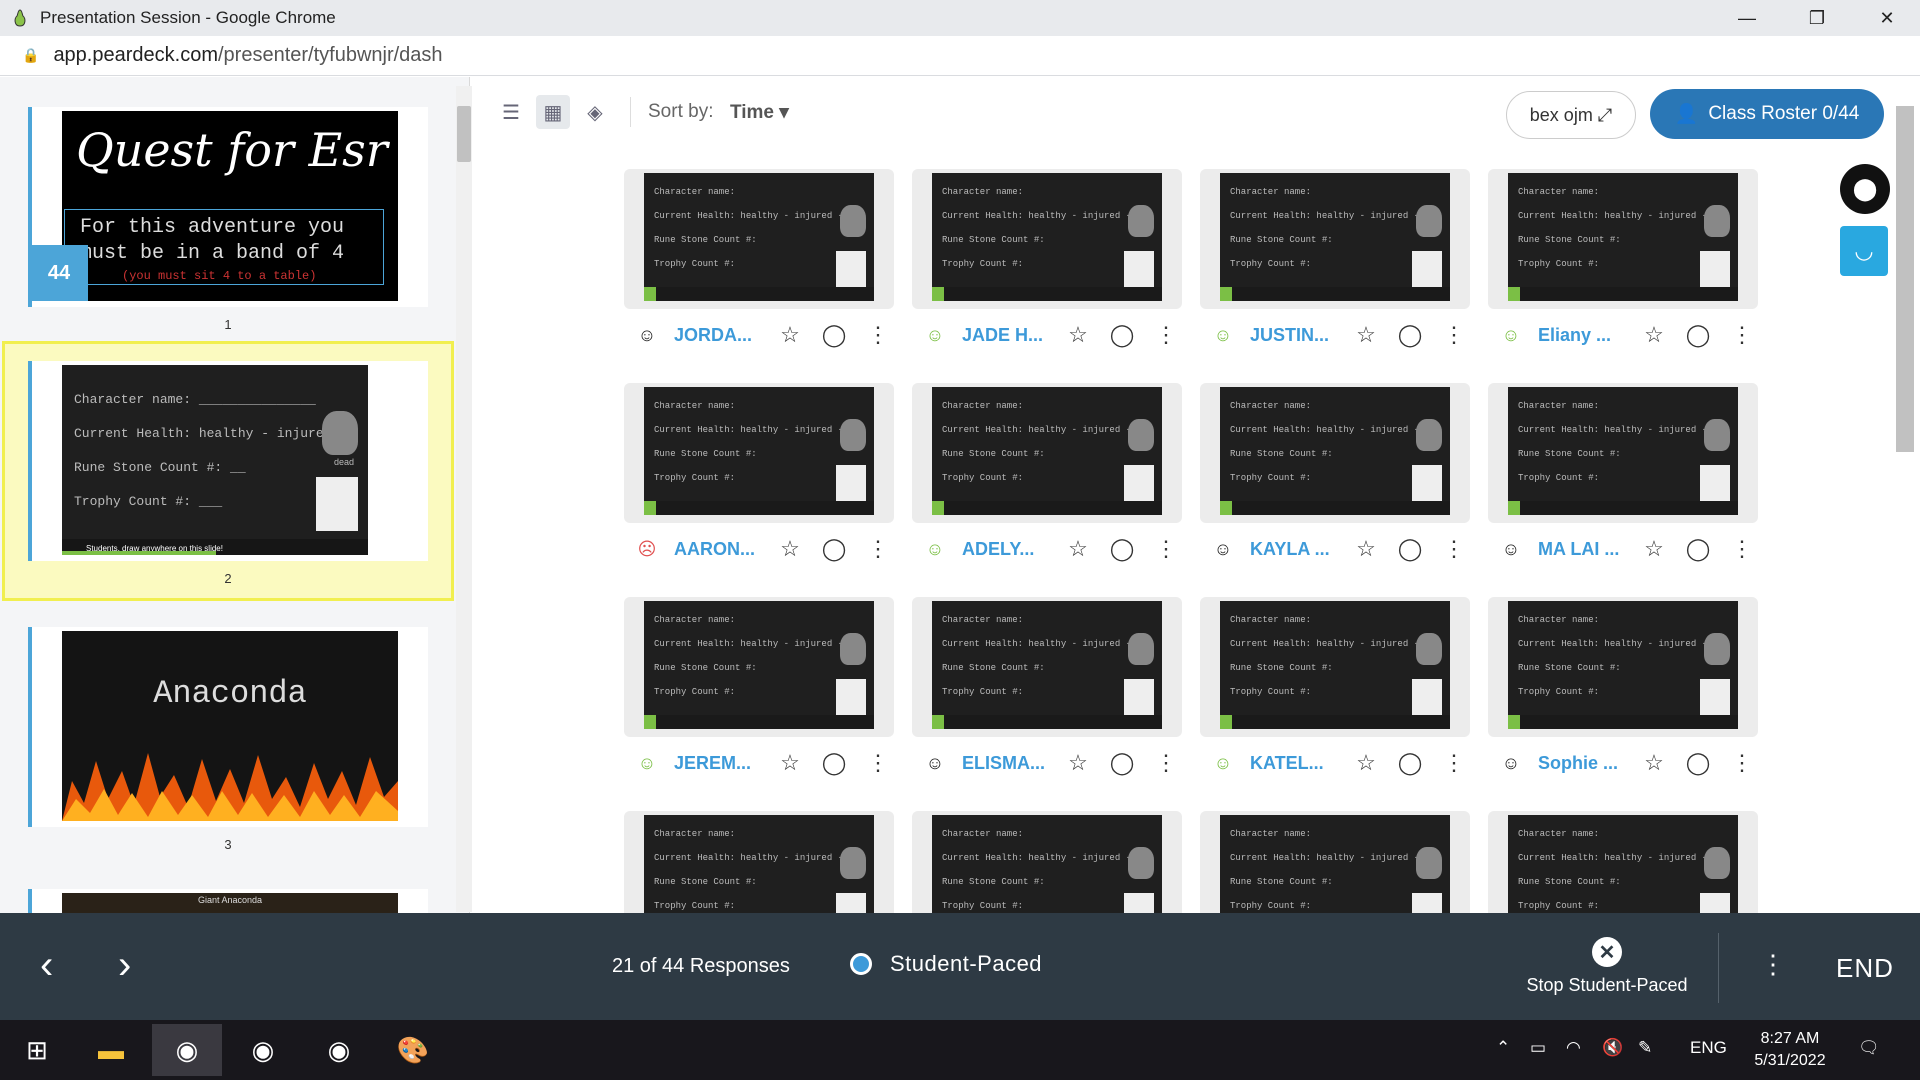  Describe the element at coordinates (1538, 1048) in the screenshot. I see `battery-icon: ▭` at that location.